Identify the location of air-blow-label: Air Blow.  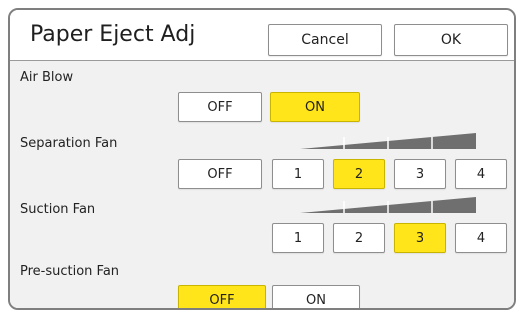
(47, 77).